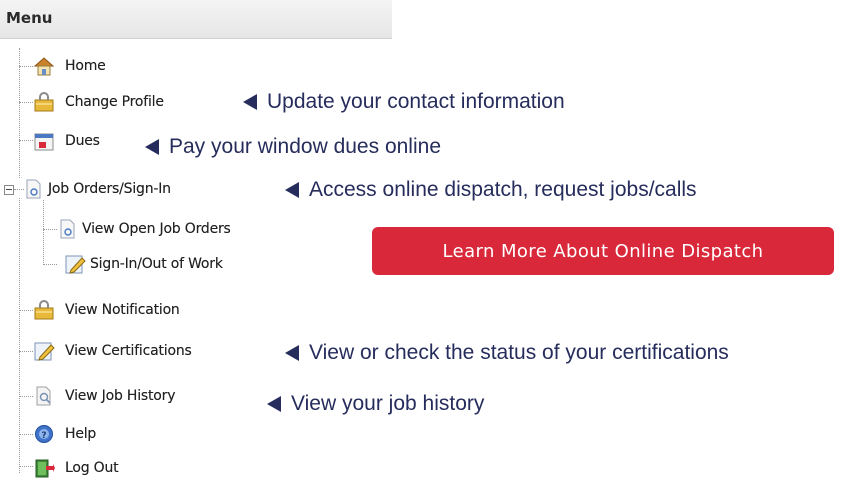  I want to click on annotation-job-history: View your job history, so click(375, 404).